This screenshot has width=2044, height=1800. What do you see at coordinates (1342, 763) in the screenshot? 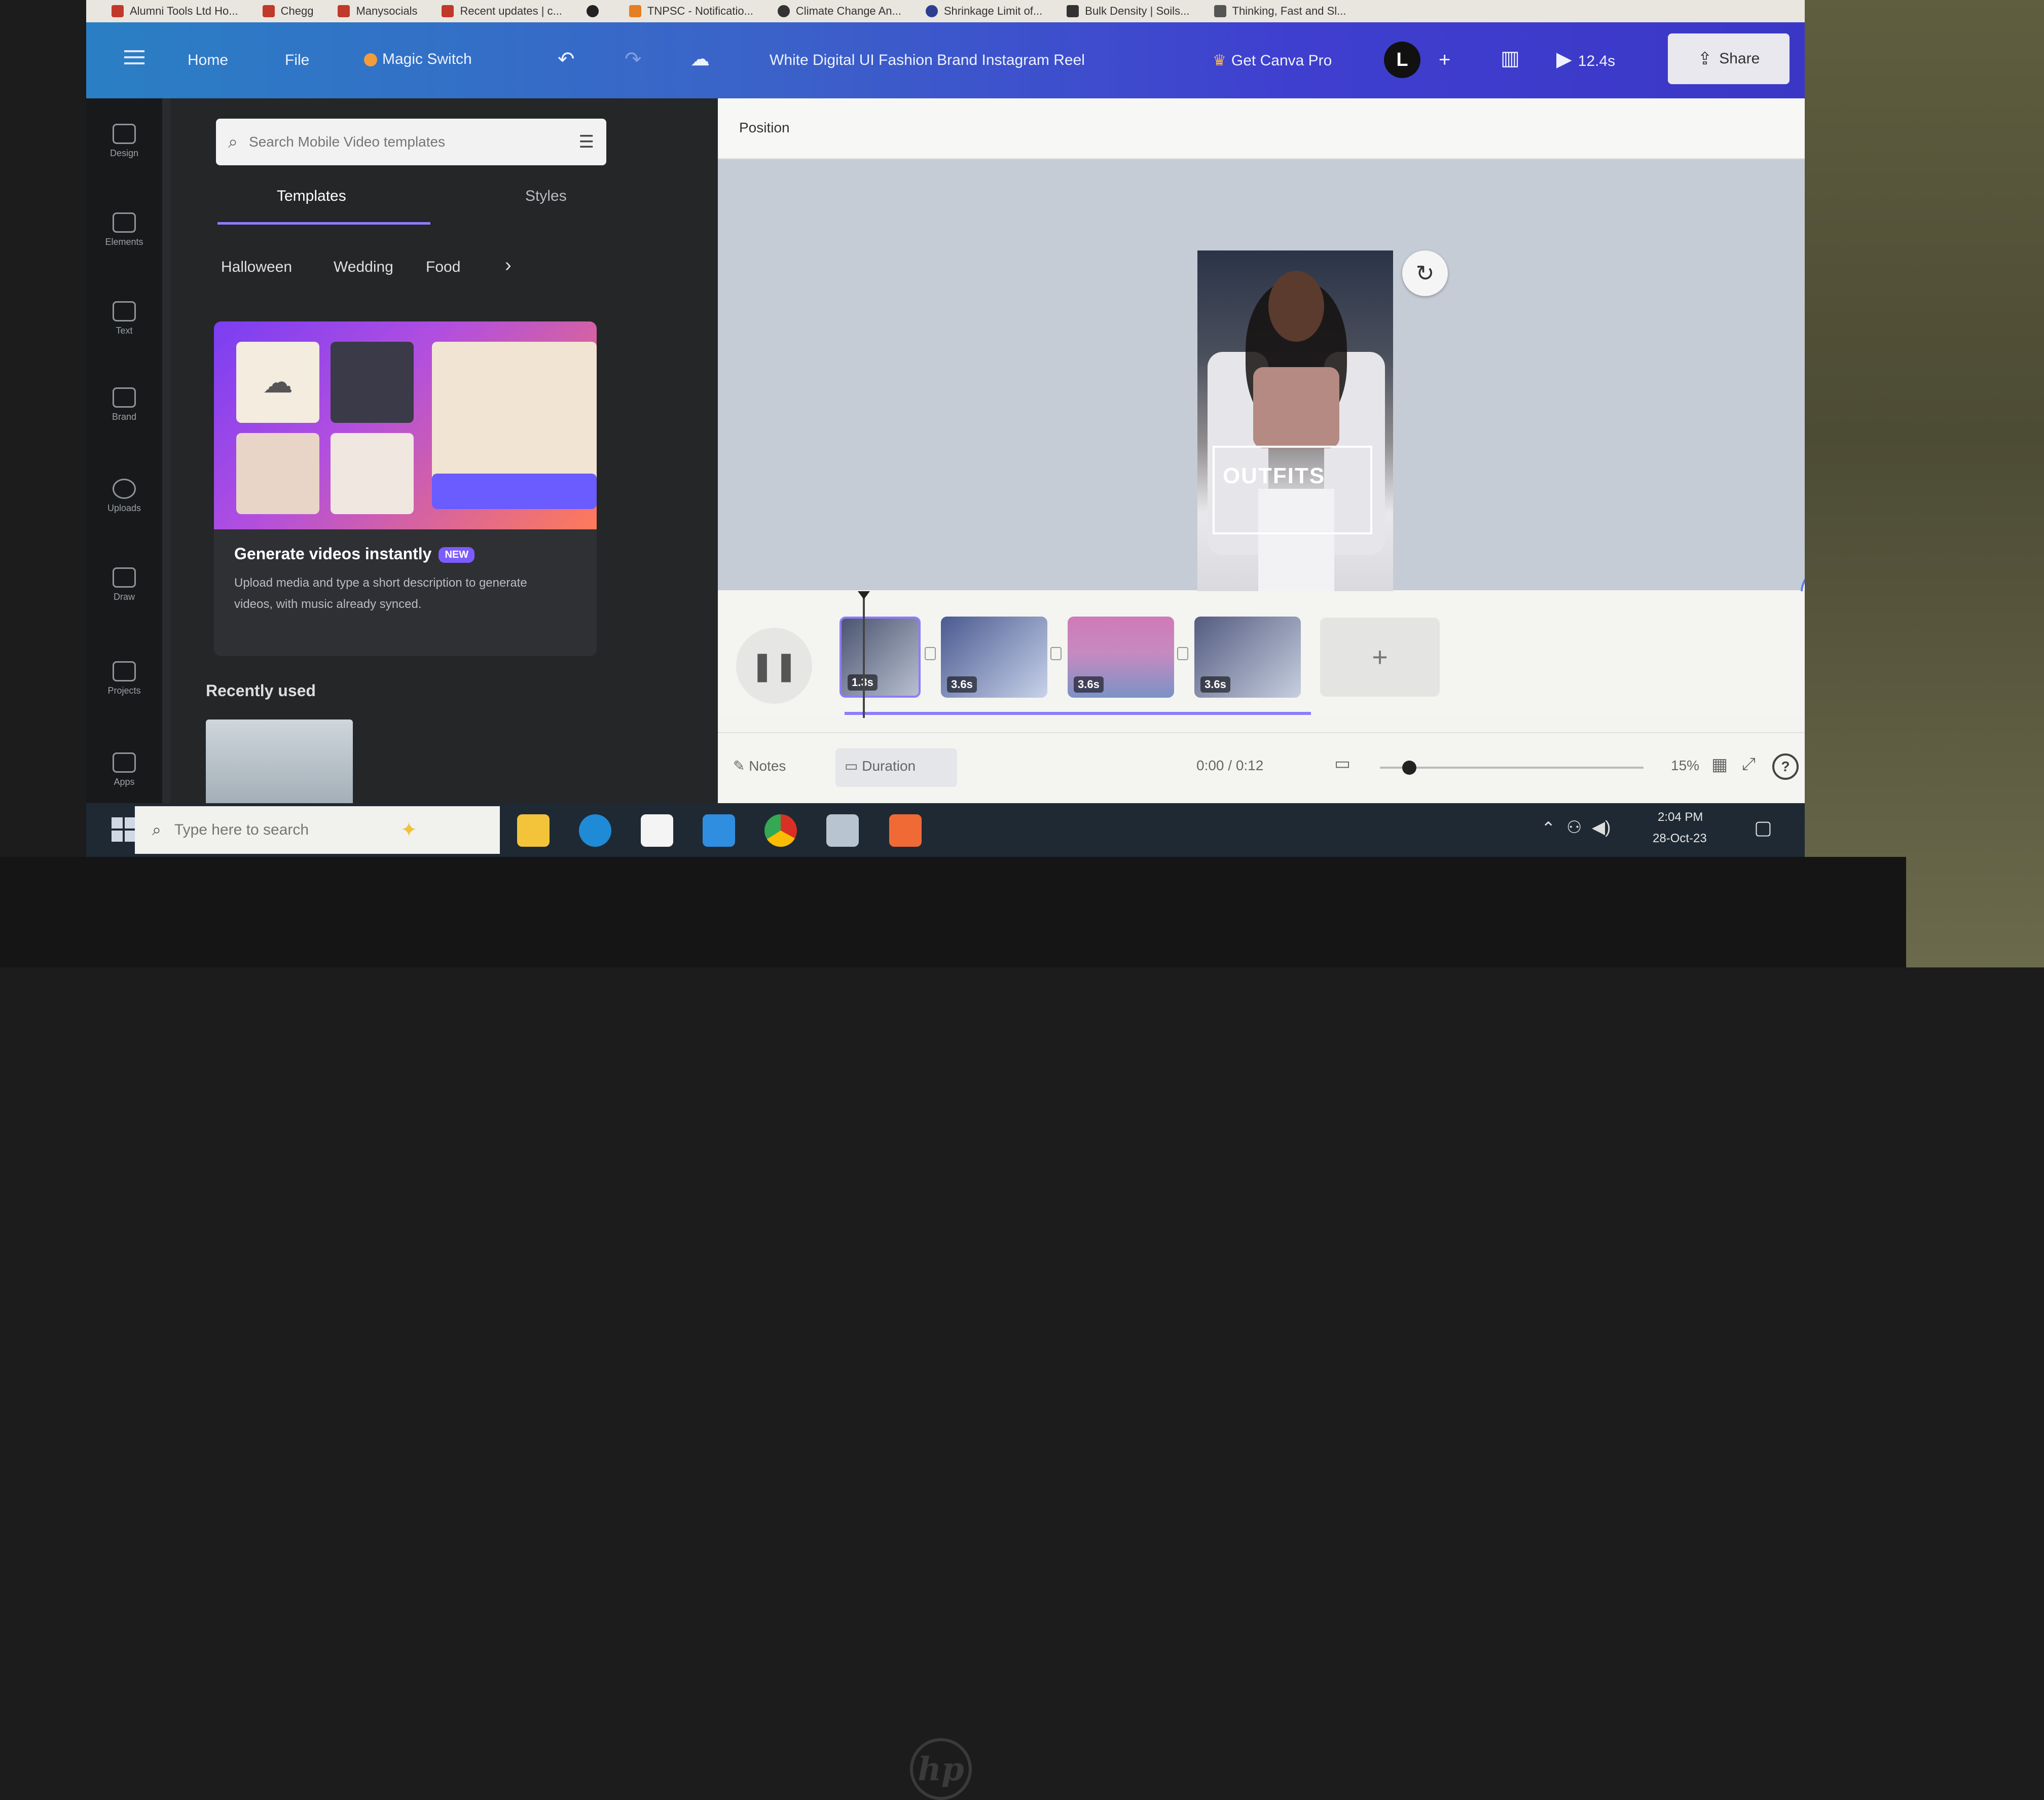
I see `page-view-icon: ▭` at bounding box center [1342, 763].